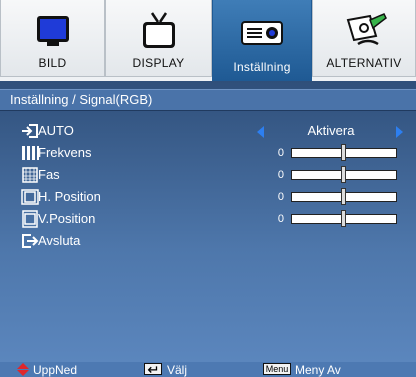 Image resolution: width=416 pixels, height=377 pixels. I want to click on menu-item-label: H. Position, so click(69, 196).